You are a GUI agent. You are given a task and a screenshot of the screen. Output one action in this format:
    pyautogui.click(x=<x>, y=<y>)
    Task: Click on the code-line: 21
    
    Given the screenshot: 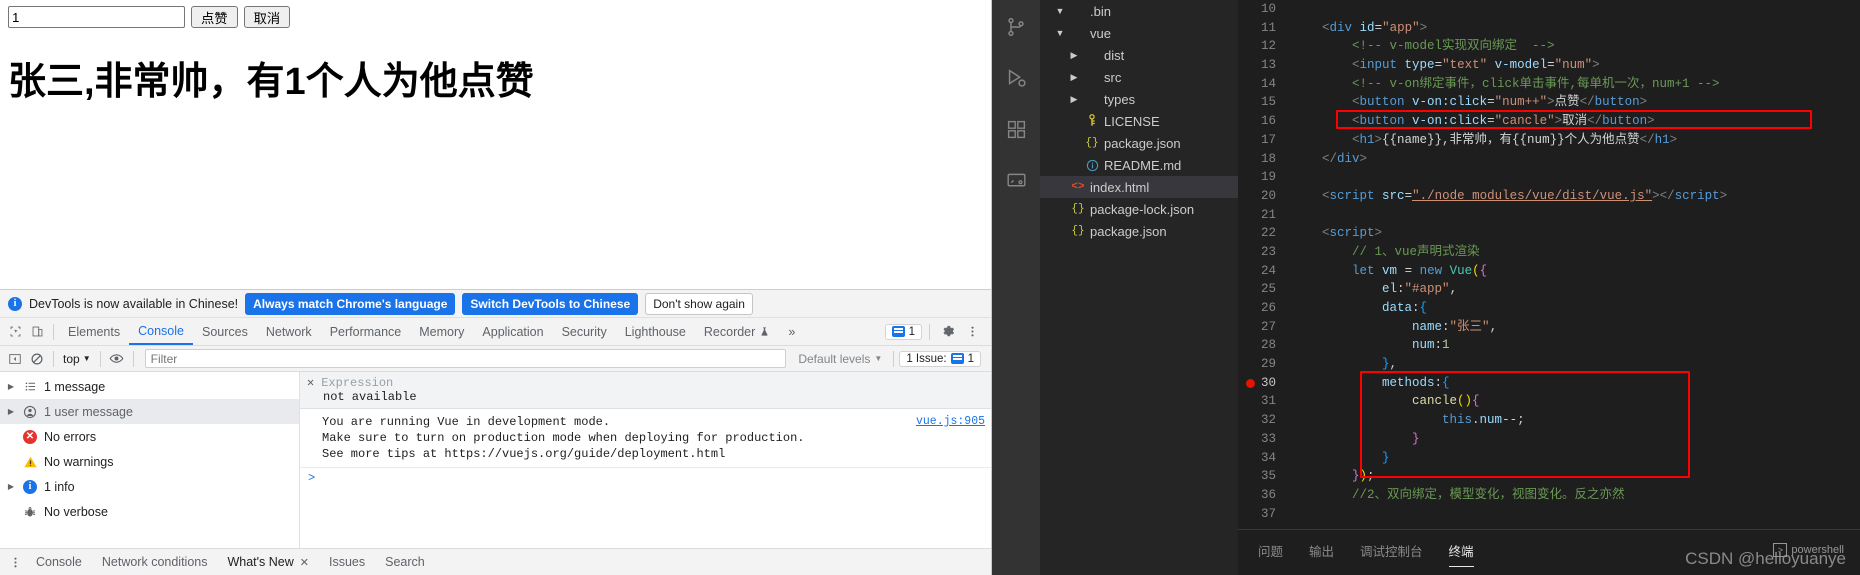 What is the action you would take?
    pyautogui.click(x=1549, y=215)
    